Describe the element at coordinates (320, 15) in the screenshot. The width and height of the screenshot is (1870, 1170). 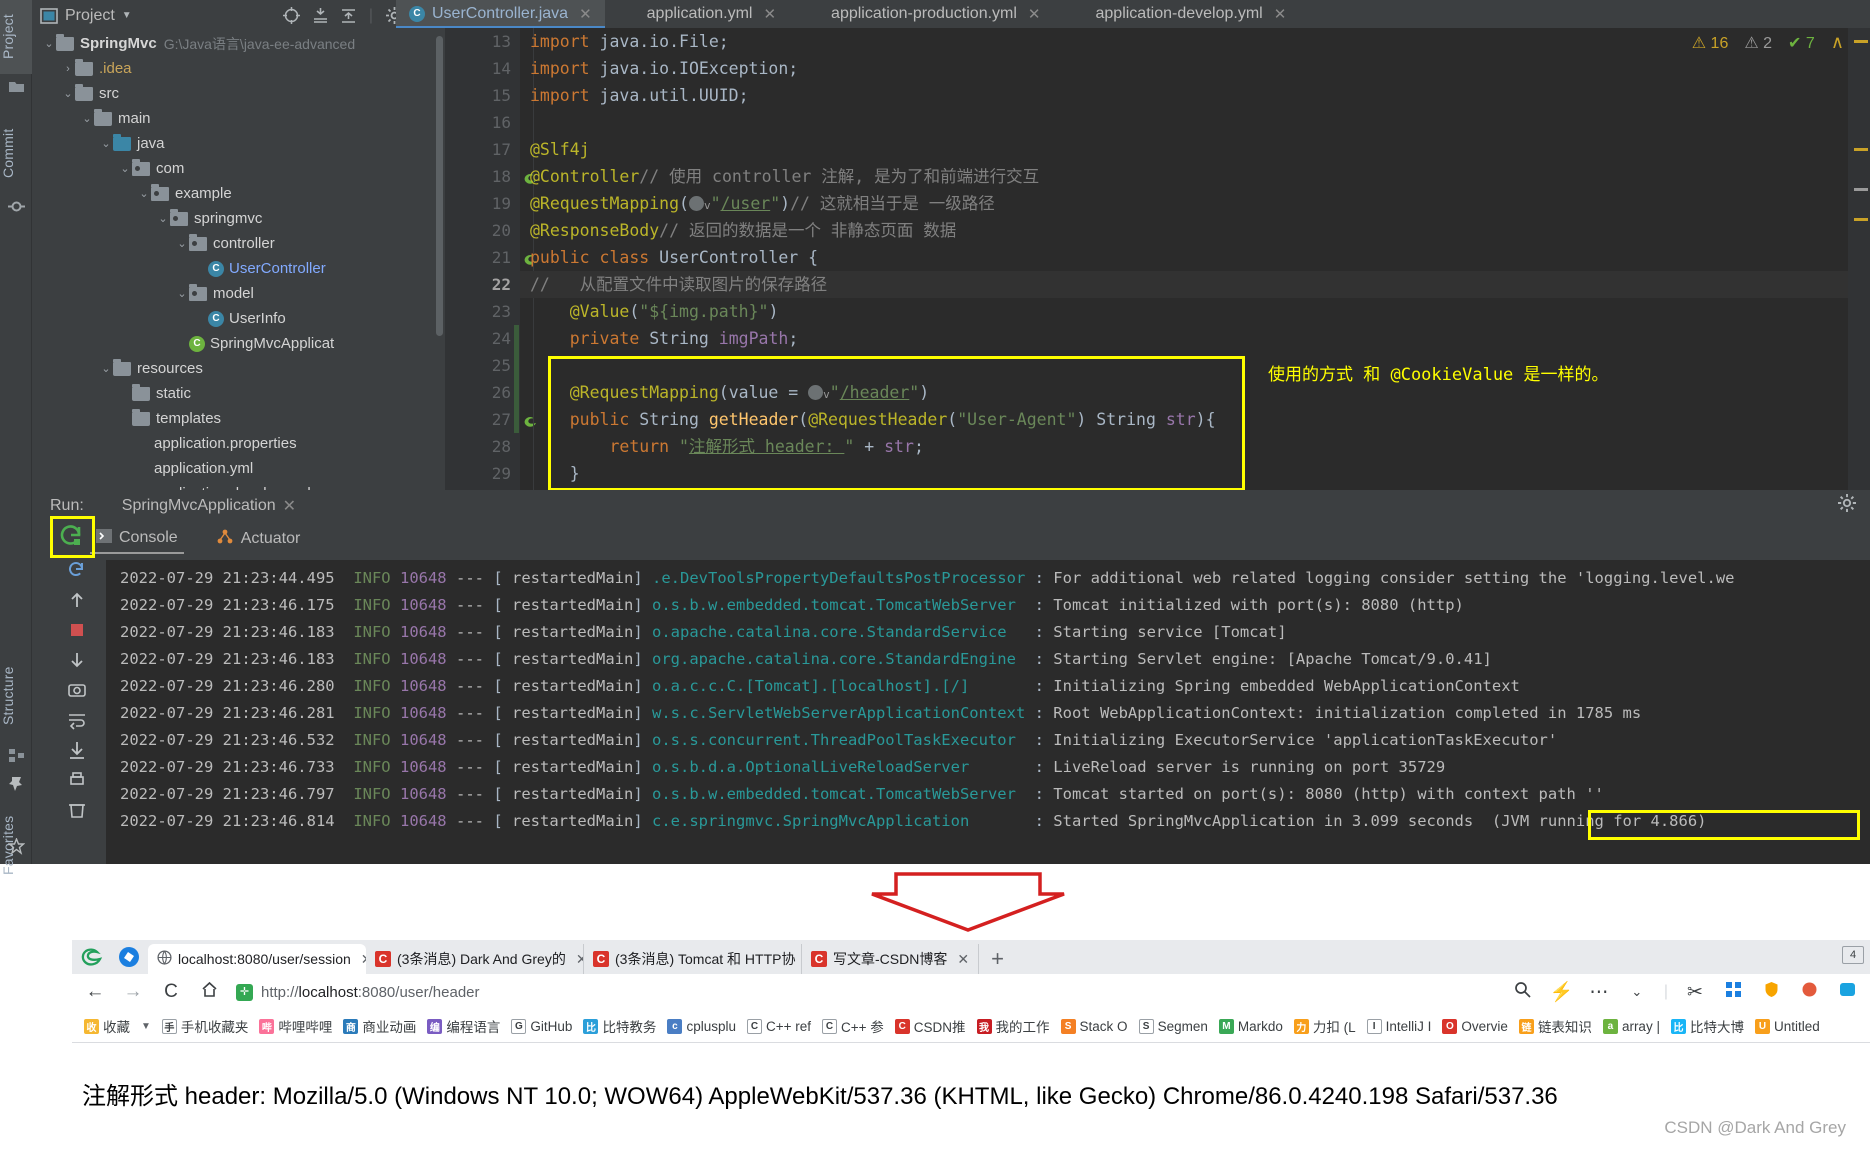
I see `expand-all-icon` at that location.